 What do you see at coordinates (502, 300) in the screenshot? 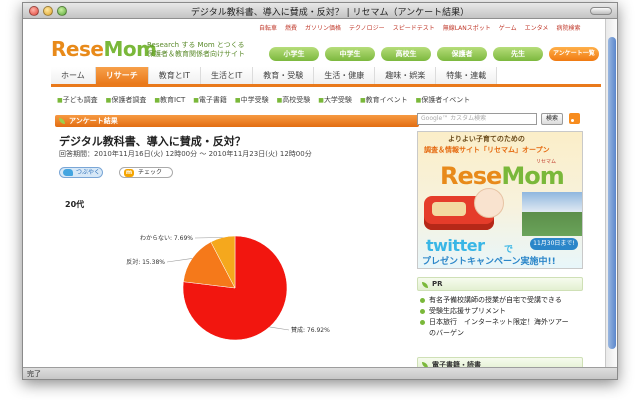
I see `pr-link: 有名予備校講師の授業が自宅で受講できる` at bounding box center [502, 300].